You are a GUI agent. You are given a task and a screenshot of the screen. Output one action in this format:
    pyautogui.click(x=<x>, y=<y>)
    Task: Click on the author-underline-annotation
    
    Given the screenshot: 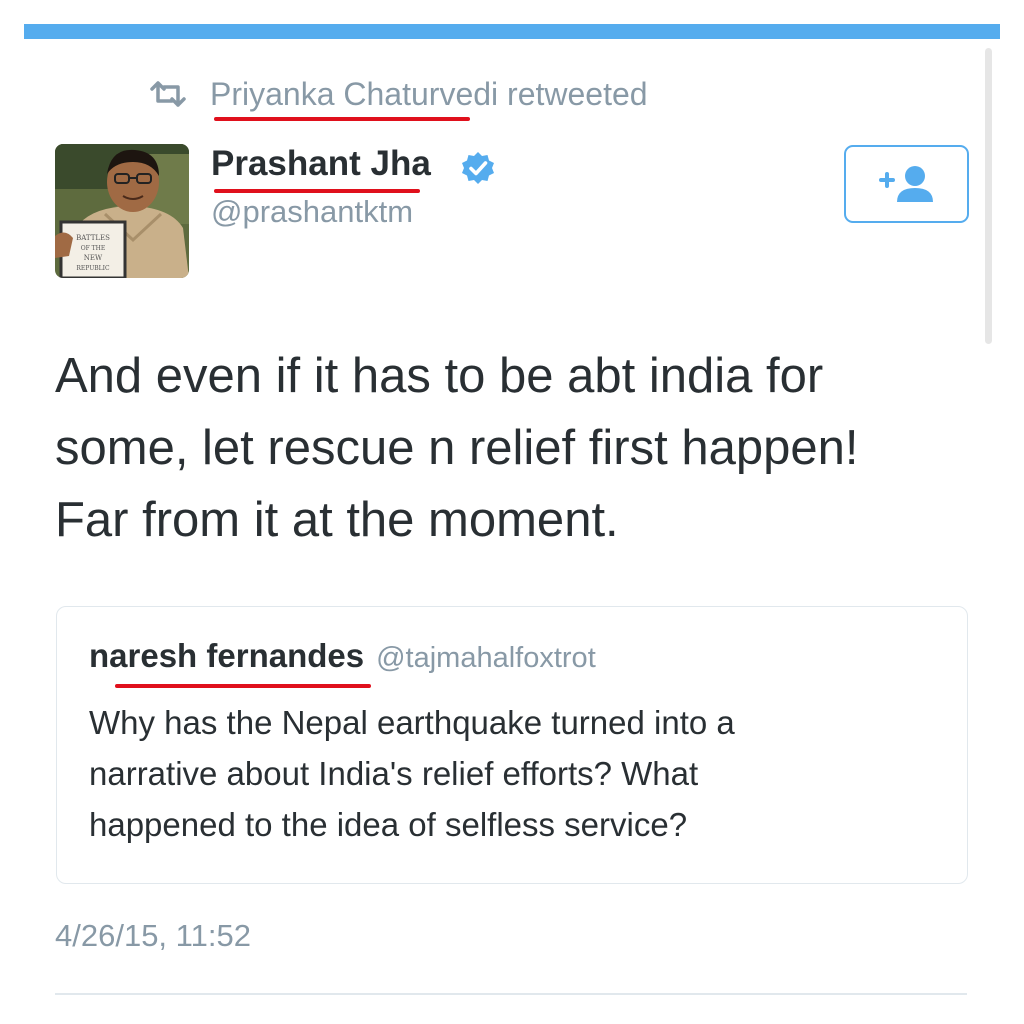 What is the action you would take?
    pyautogui.click(x=317, y=191)
    